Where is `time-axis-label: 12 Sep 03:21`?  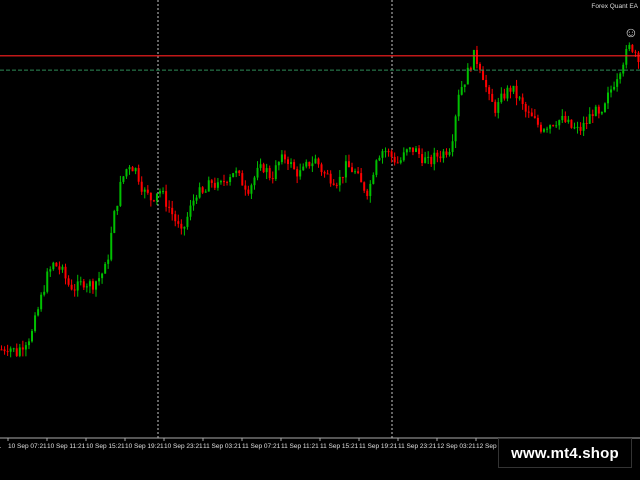
time-axis-label: 12 Sep 03:21 is located at coordinates (456, 446).